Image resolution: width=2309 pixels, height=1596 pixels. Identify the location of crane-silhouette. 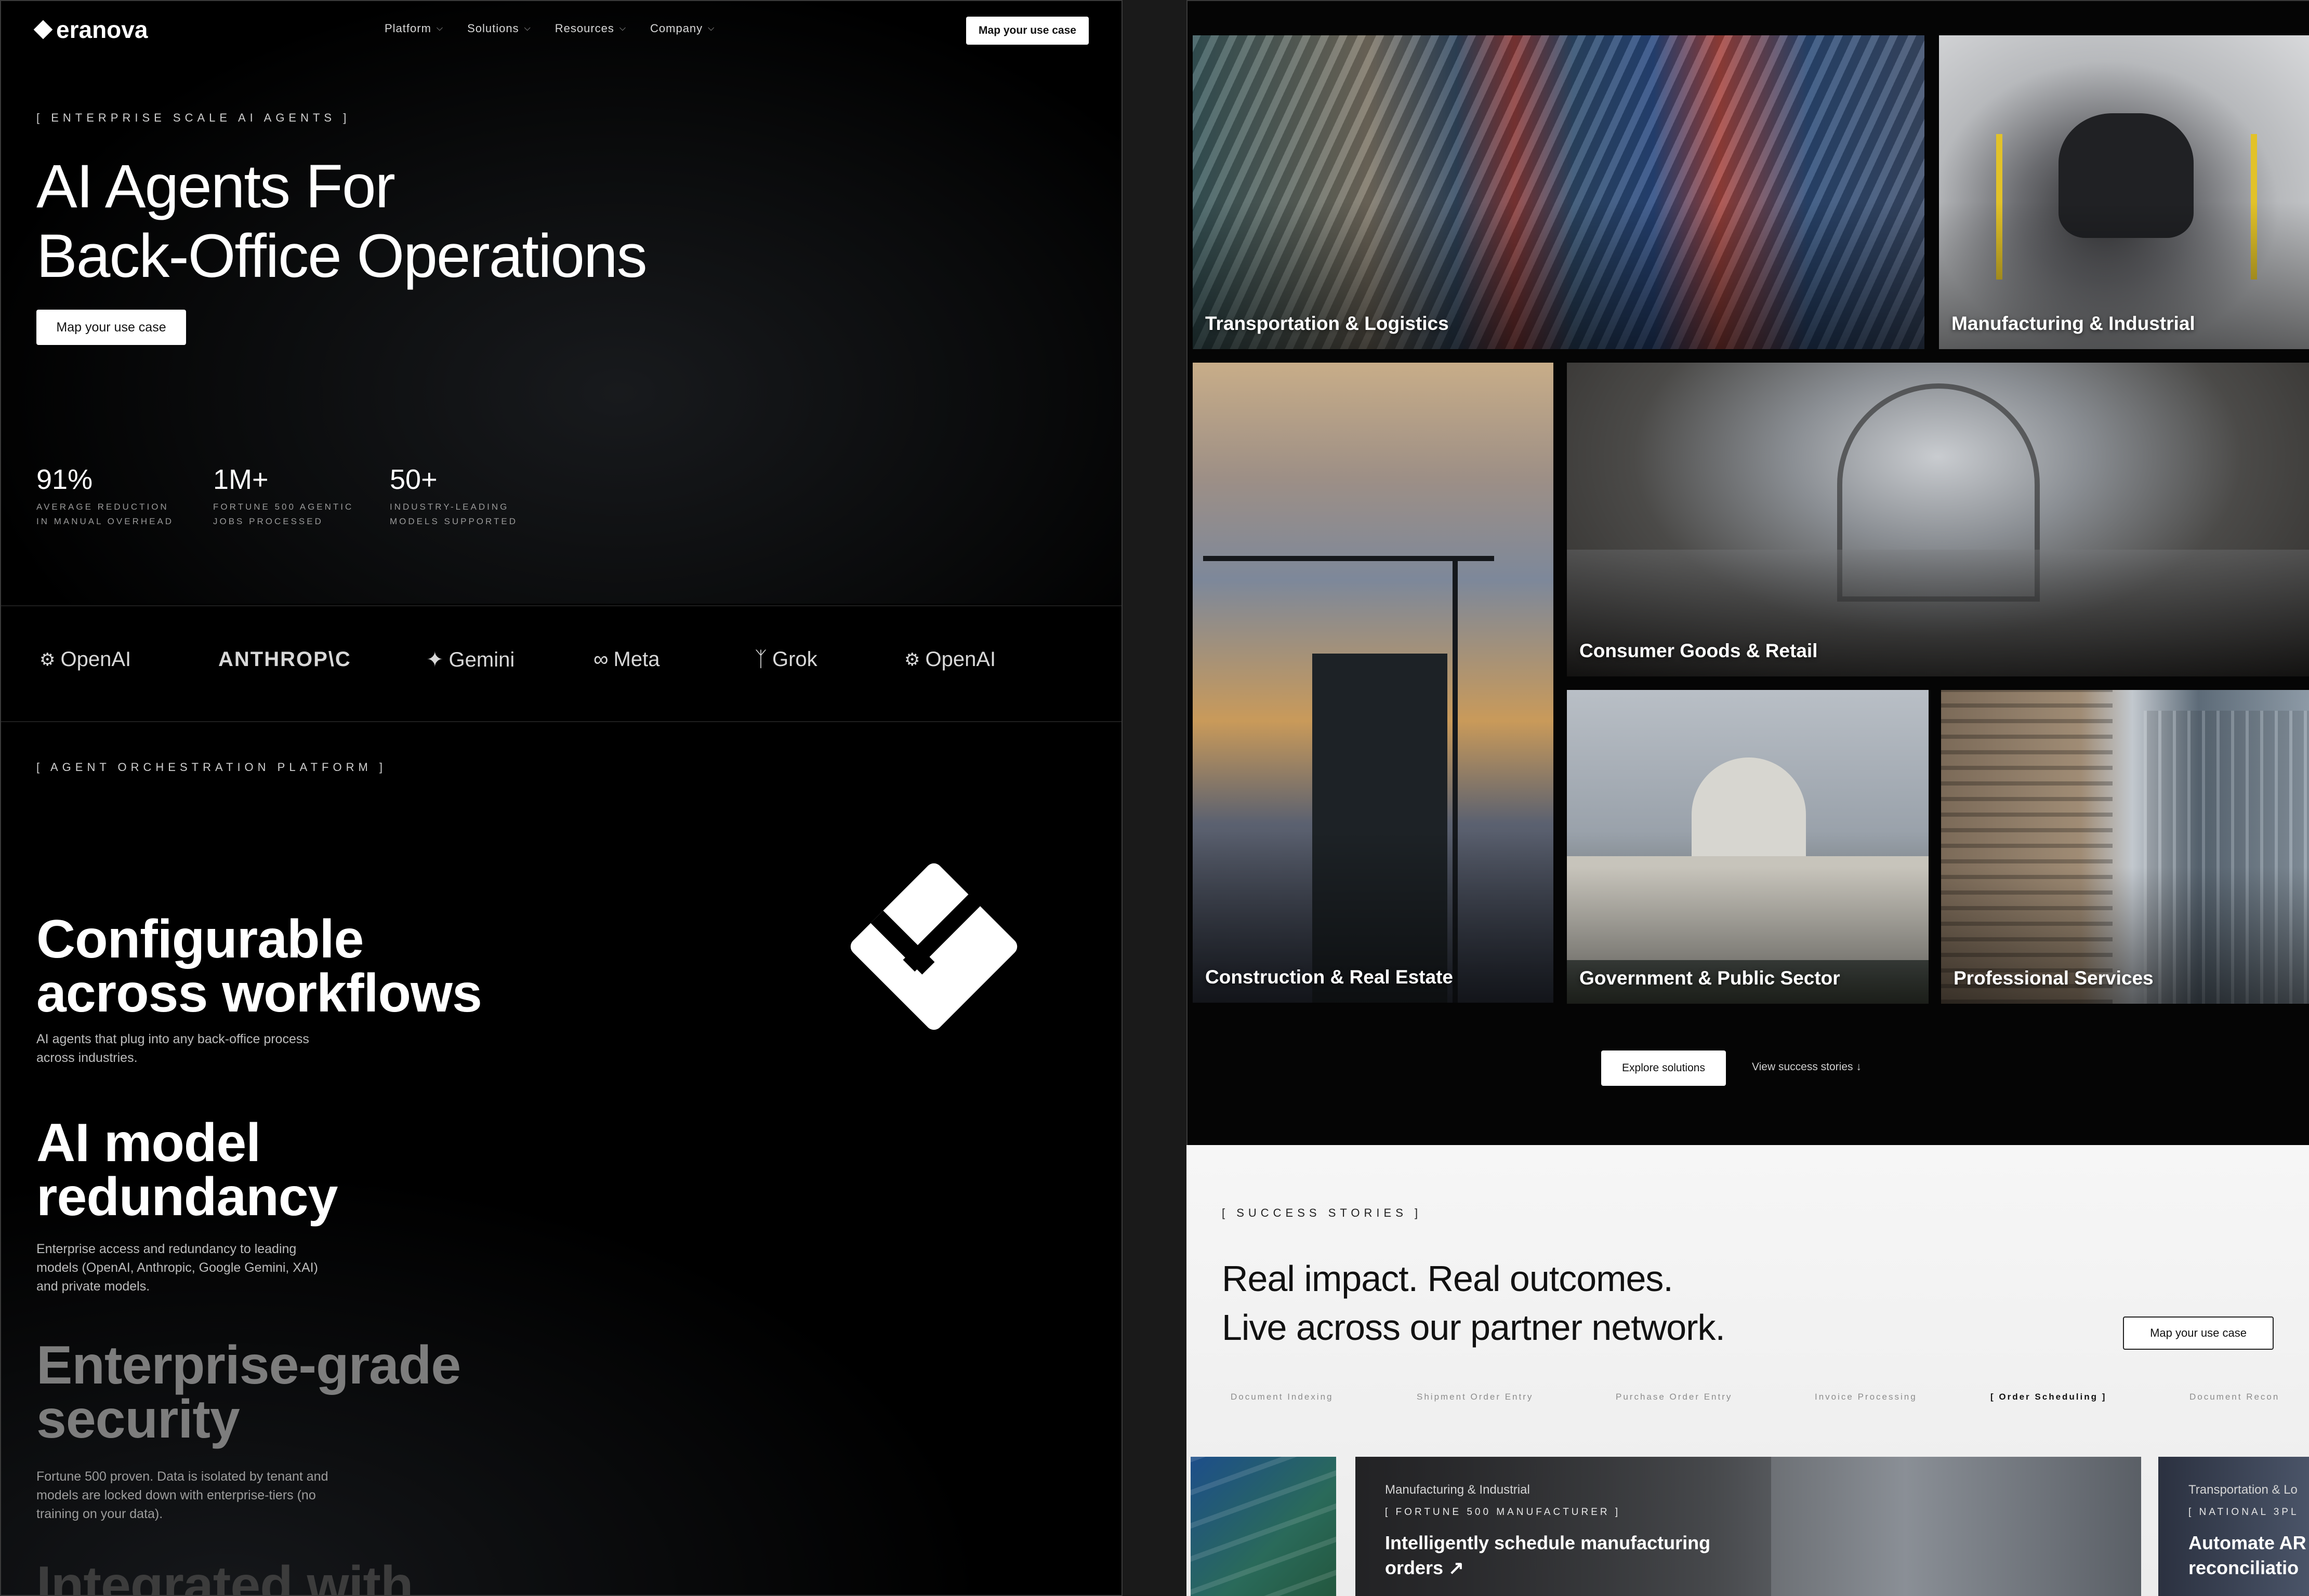
(1348, 558).